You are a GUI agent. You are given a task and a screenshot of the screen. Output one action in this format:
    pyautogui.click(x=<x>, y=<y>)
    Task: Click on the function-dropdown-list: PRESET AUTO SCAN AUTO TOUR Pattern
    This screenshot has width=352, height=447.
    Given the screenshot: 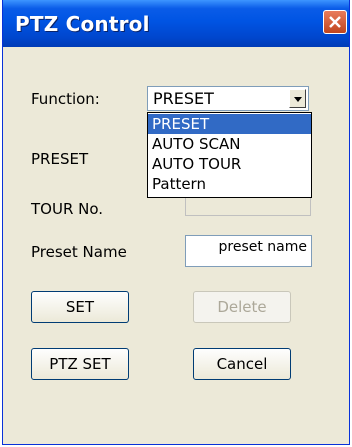 What is the action you would take?
    pyautogui.click(x=229, y=155)
    